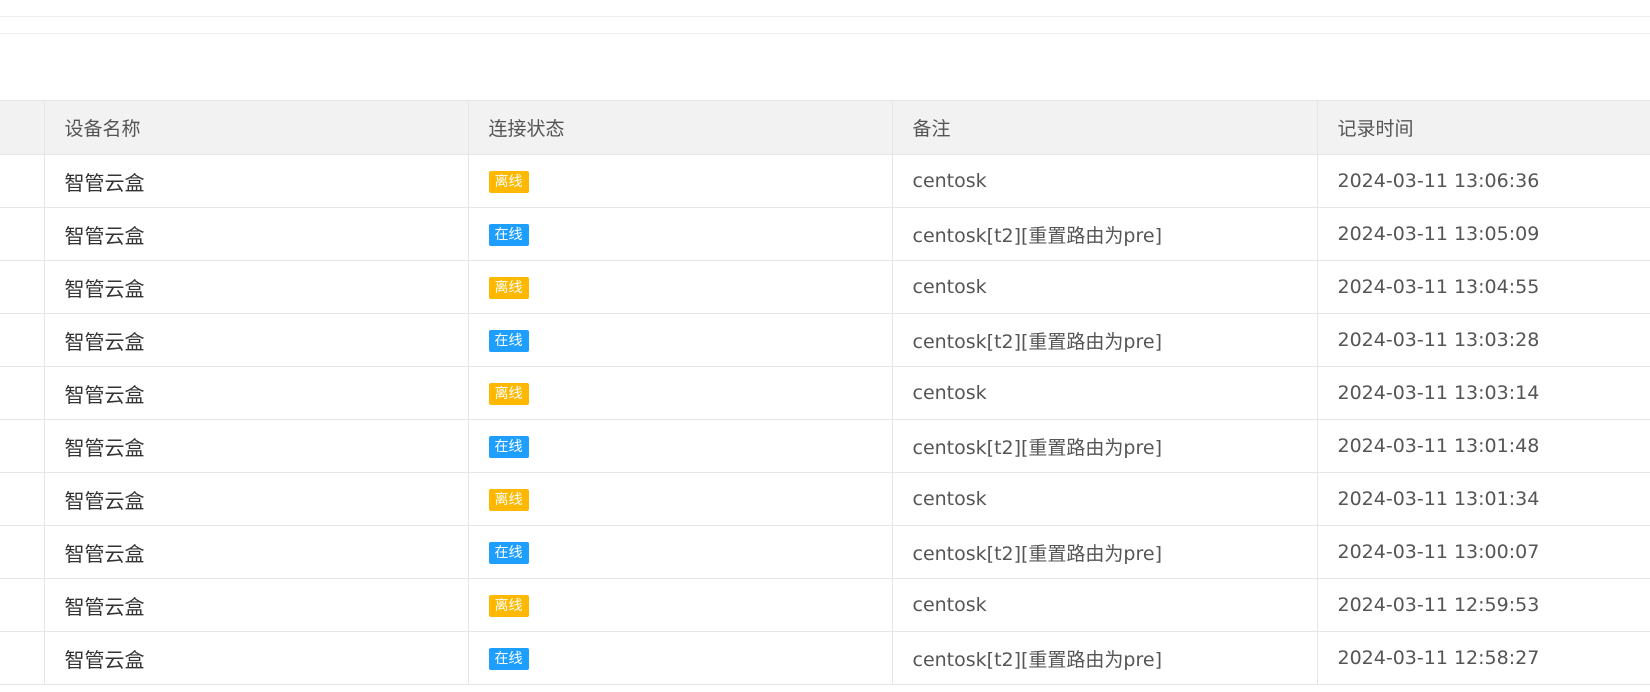 This screenshot has width=1650, height=692. What do you see at coordinates (22, 127) in the screenshot?
I see `header-cell-checkbox` at bounding box center [22, 127].